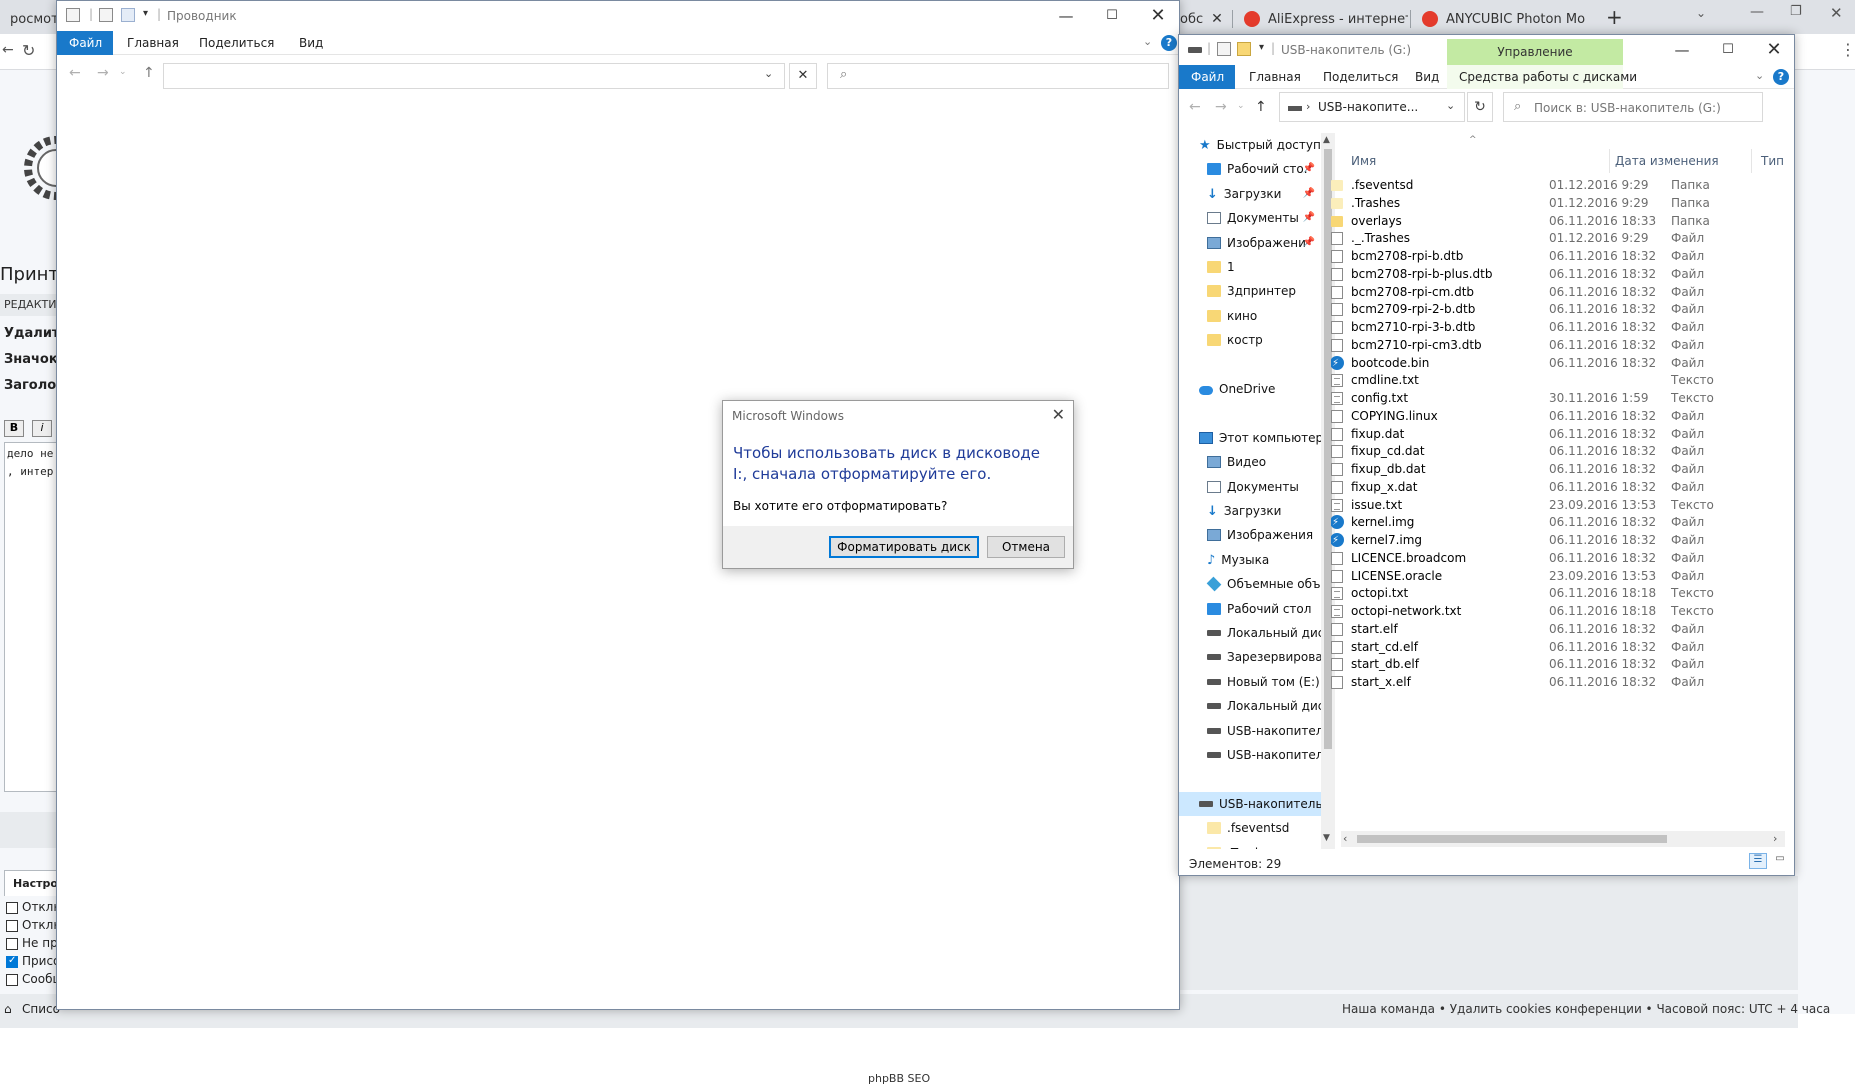  What do you see at coordinates (1614, 17) in the screenshot?
I see `new-tab-button: +` at bounding box center [1614, 17].